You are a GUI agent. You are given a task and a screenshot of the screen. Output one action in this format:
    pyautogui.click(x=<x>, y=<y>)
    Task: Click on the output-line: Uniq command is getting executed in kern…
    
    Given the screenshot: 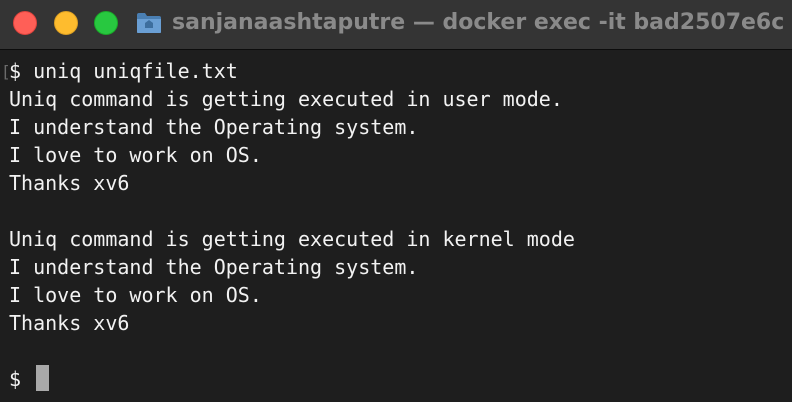 What is the action you would take?
    pyautogui.click(x=292, y=239)
    